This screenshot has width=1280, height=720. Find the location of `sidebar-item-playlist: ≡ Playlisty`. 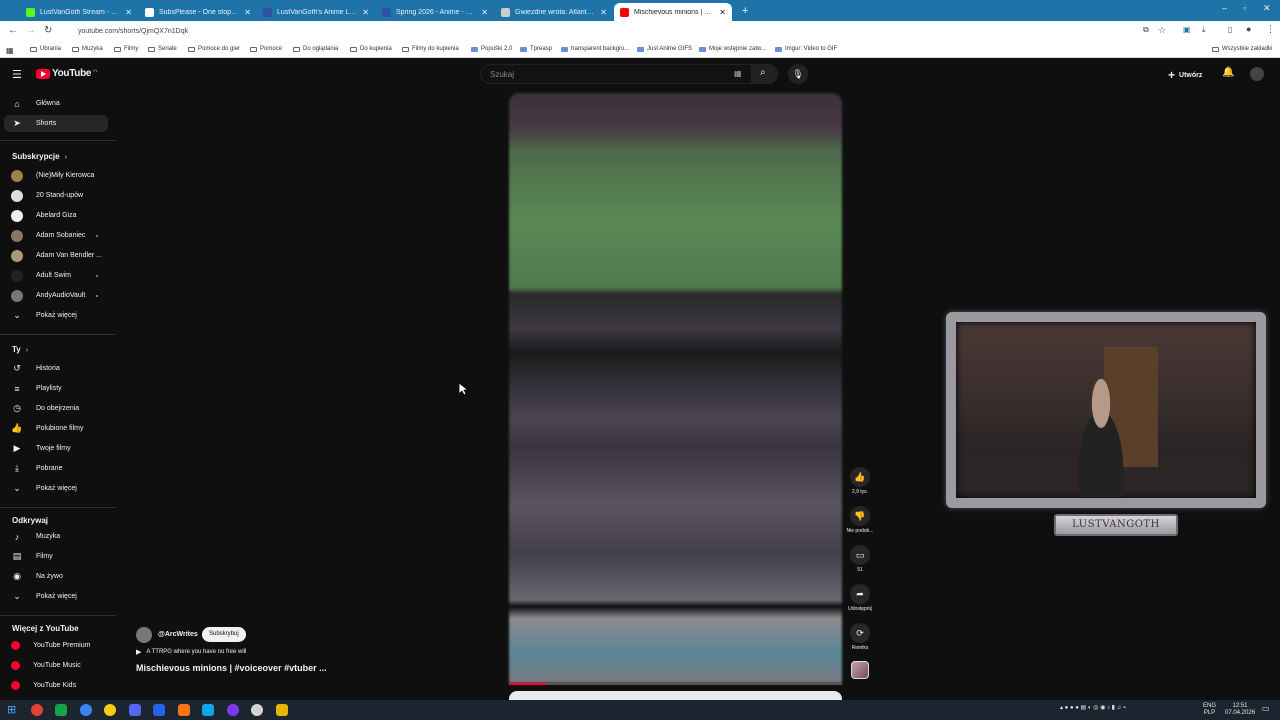

sidebar-item-playlist: ≡ Playlisty is located at coordinates (56, 388).